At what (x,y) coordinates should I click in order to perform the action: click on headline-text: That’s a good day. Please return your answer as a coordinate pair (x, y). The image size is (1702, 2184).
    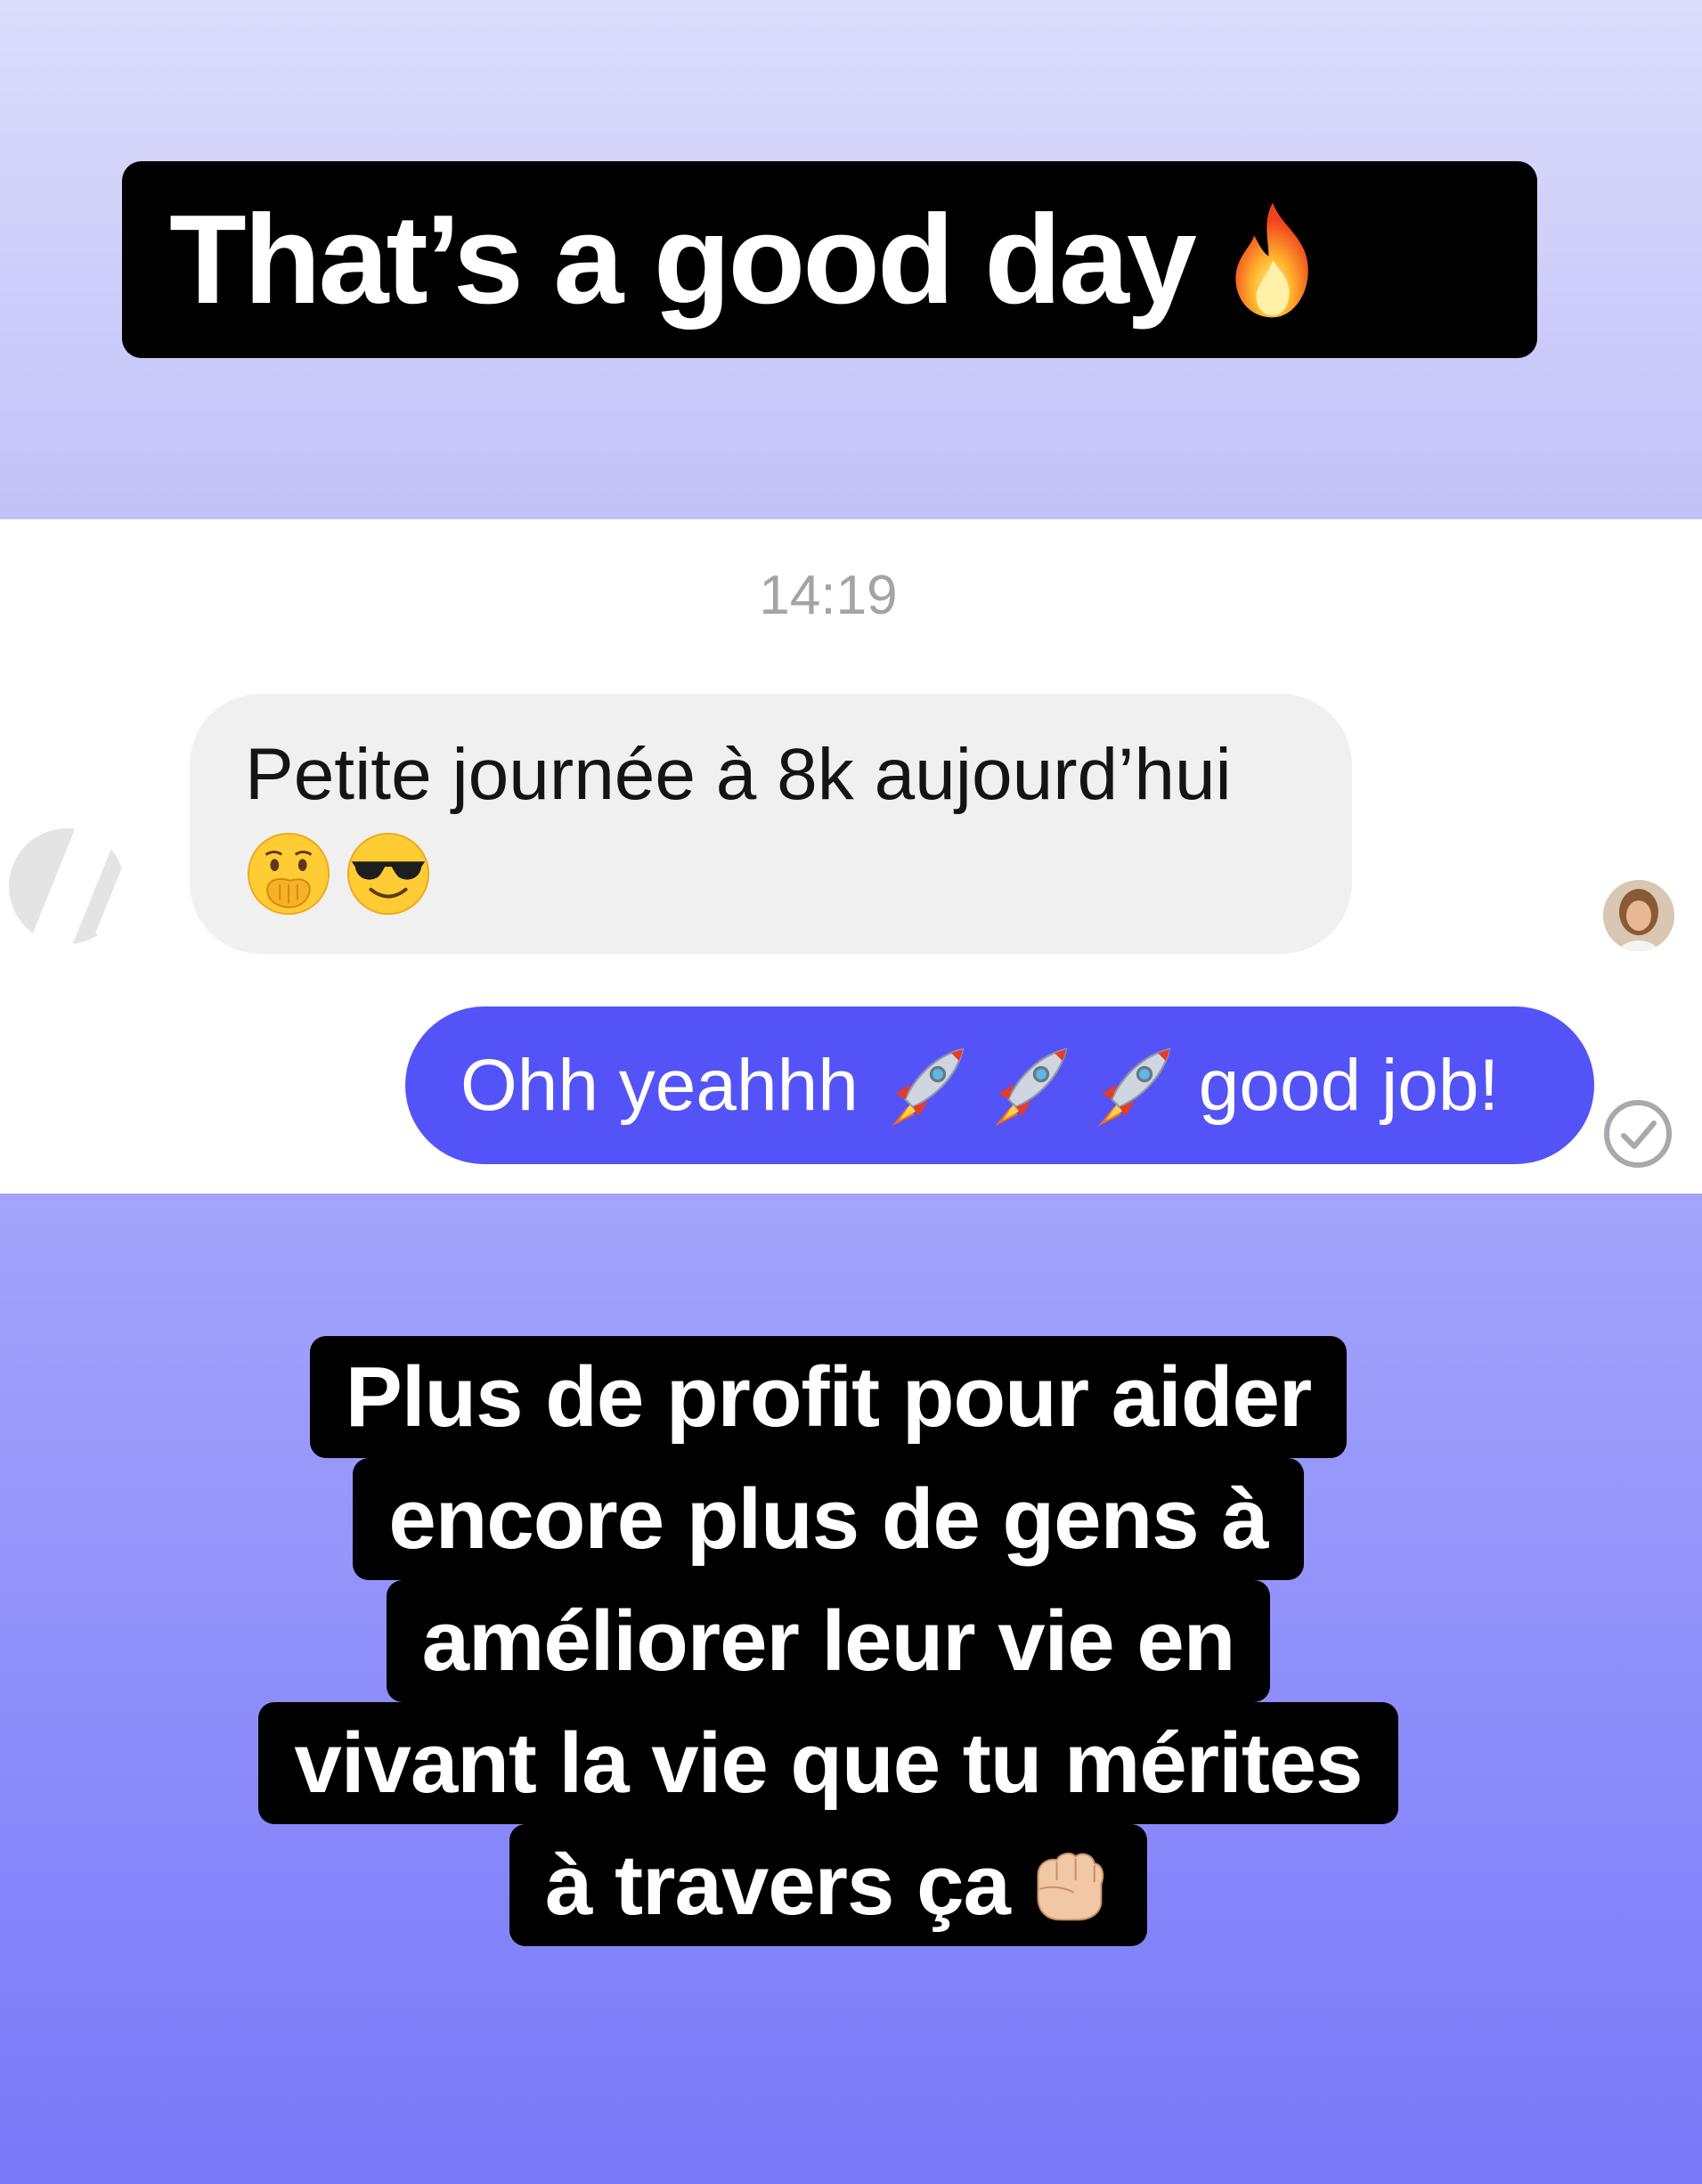
    Looking at the image, I should click on (683, 259).